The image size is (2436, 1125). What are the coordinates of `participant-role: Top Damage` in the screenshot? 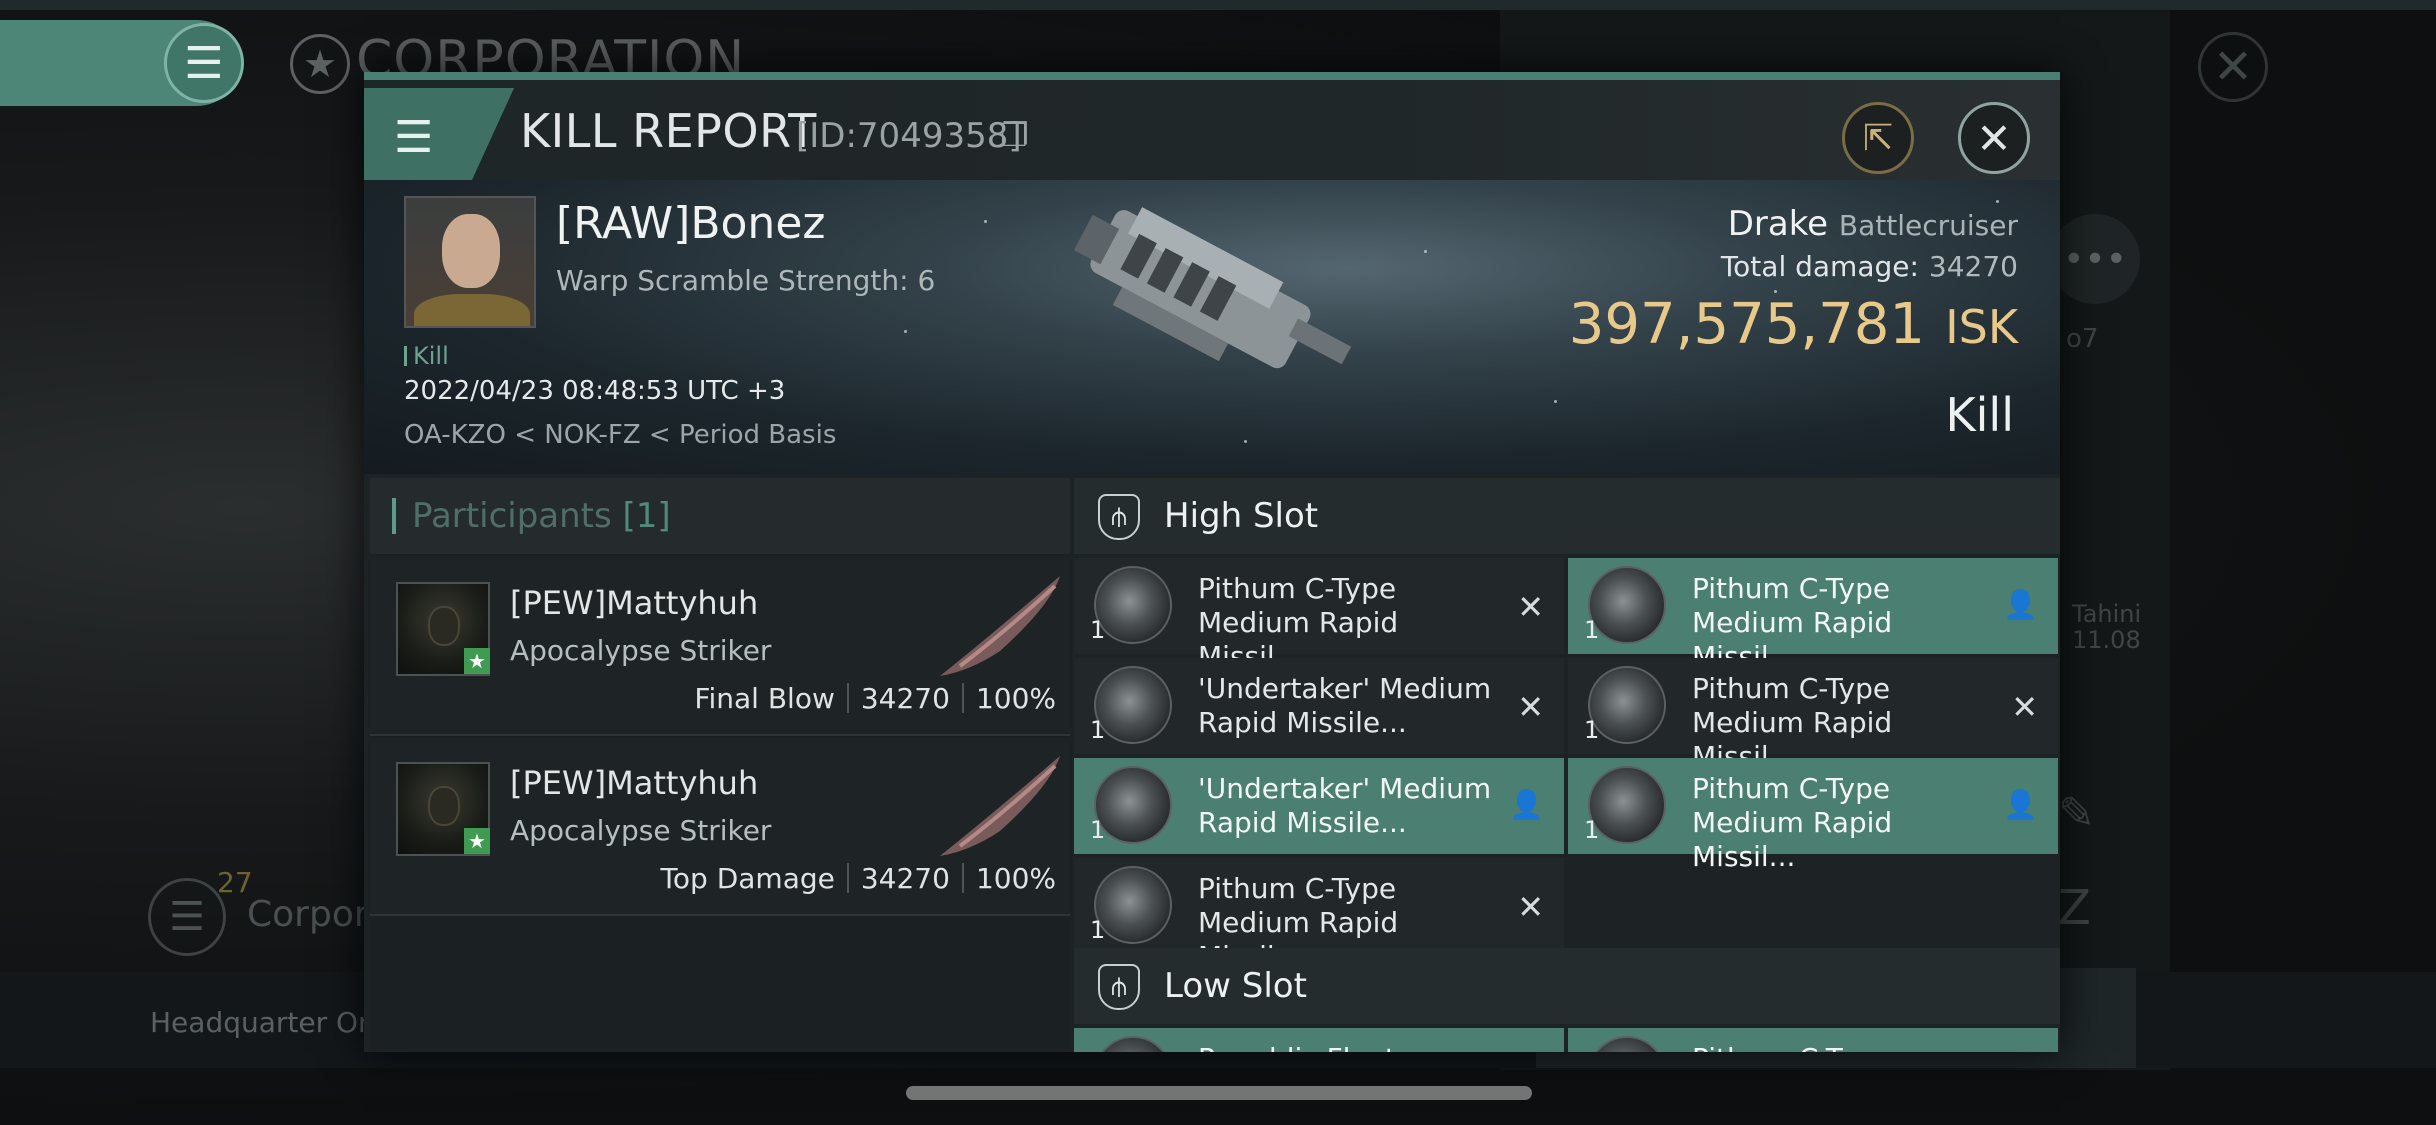 It's located at (747, 878).